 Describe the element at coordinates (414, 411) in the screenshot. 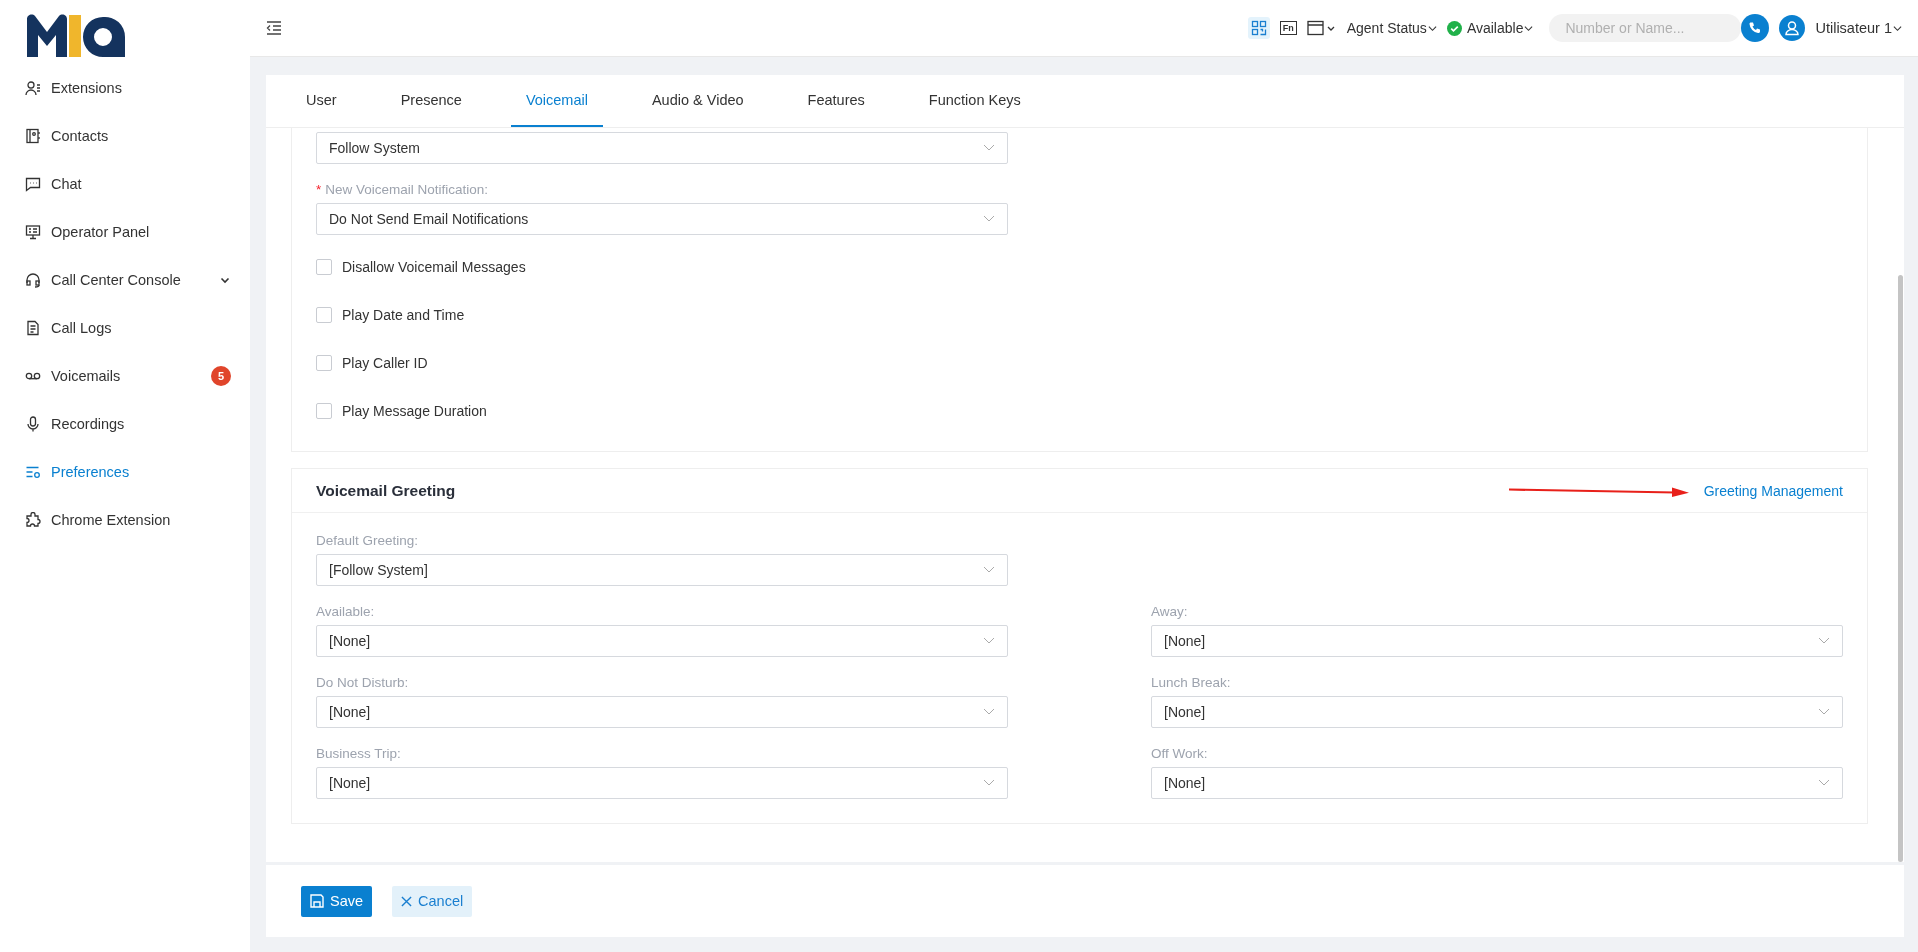

I see `checkbox-label: Play Message Duration` at that location.